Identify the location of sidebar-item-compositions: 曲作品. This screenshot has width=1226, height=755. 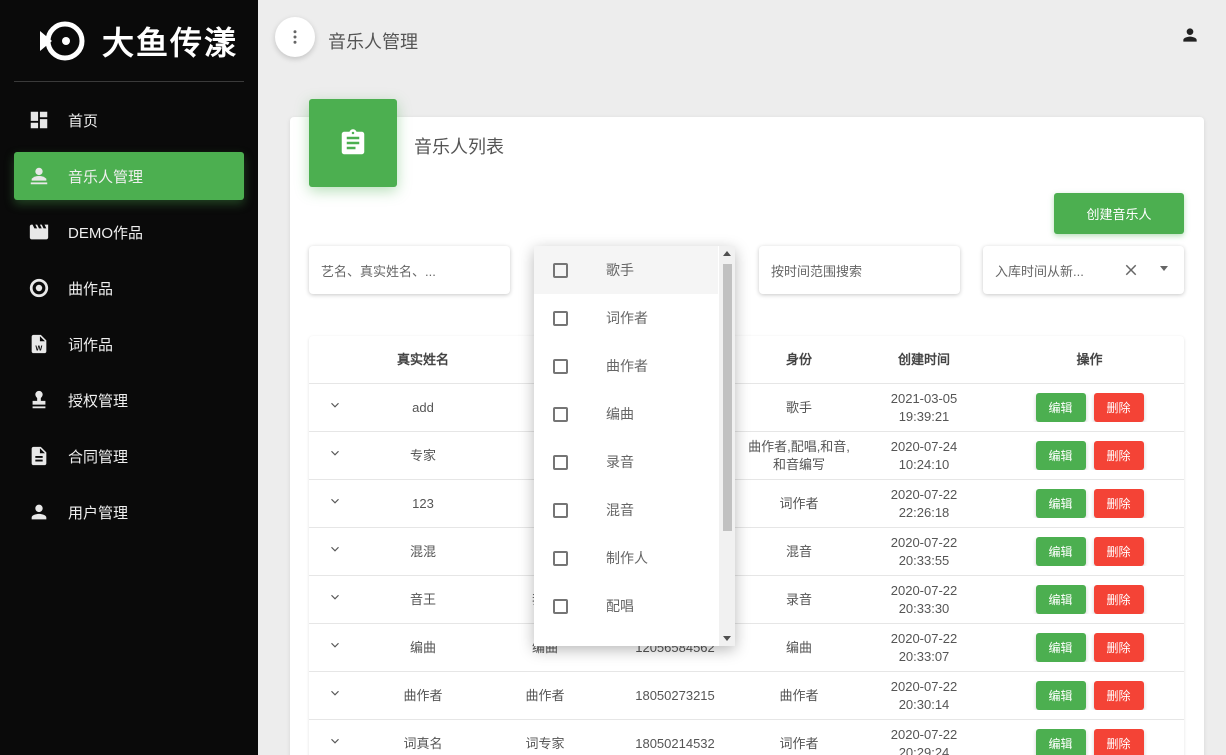
(129, 288).